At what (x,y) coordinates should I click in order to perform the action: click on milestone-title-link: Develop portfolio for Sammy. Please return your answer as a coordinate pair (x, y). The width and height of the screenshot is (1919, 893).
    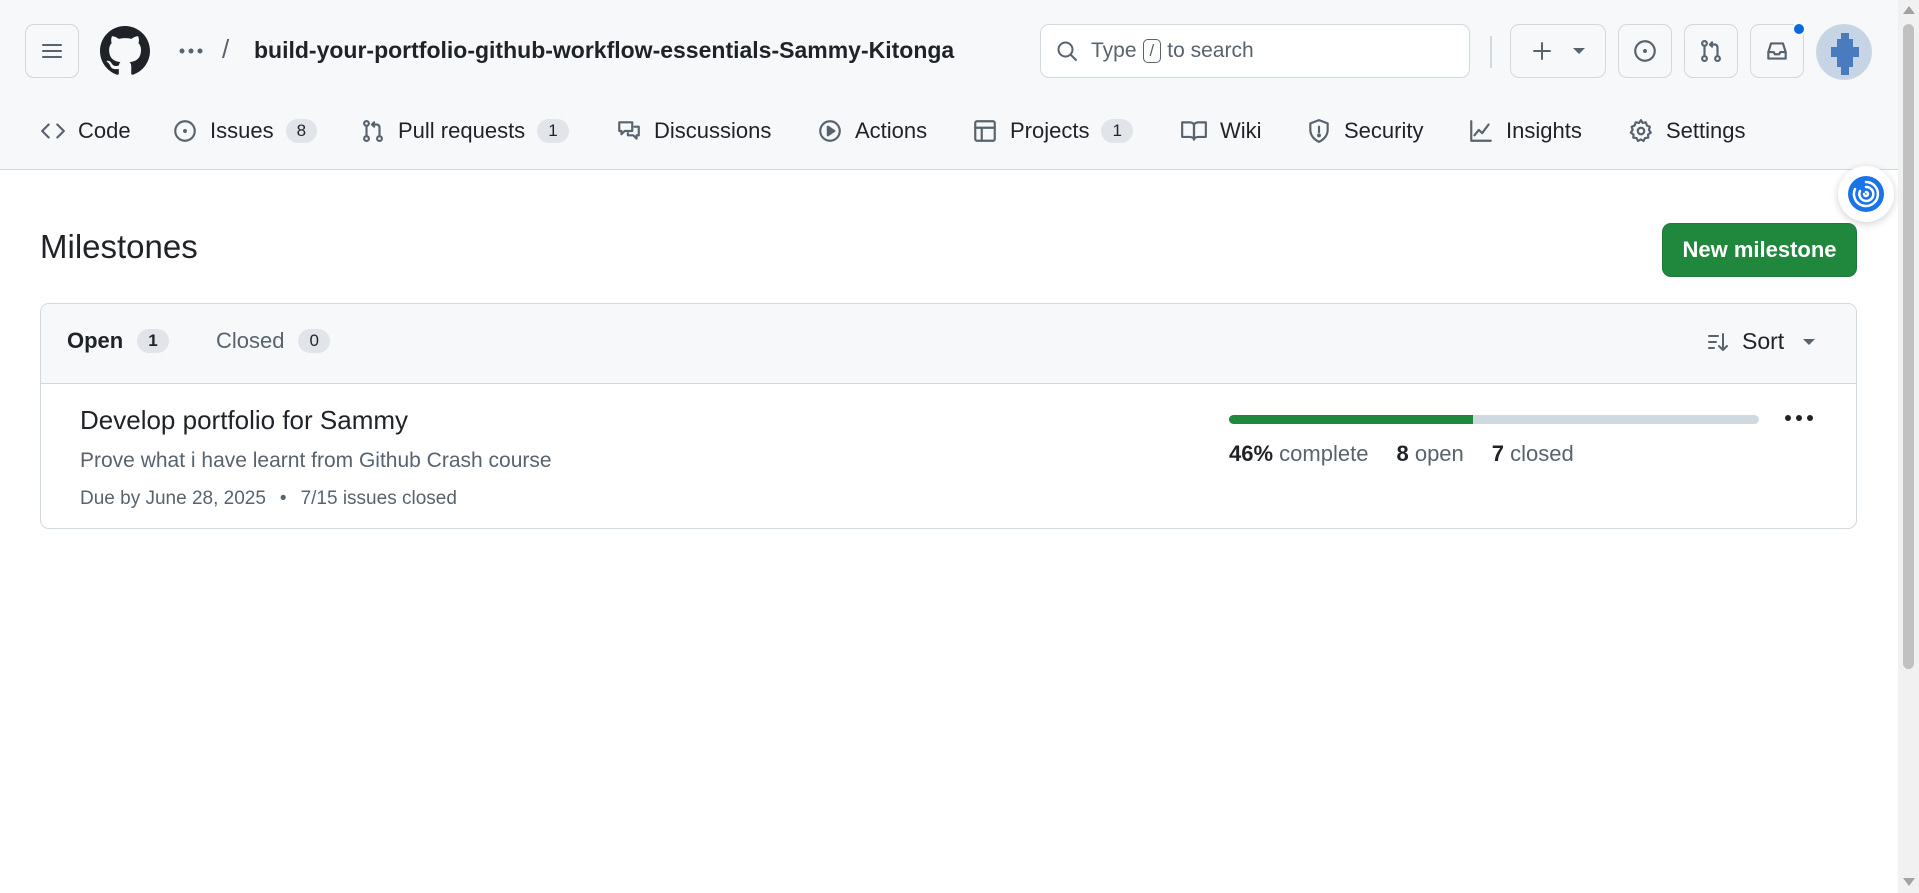
    Looking at the image, I should click on (244, 420).